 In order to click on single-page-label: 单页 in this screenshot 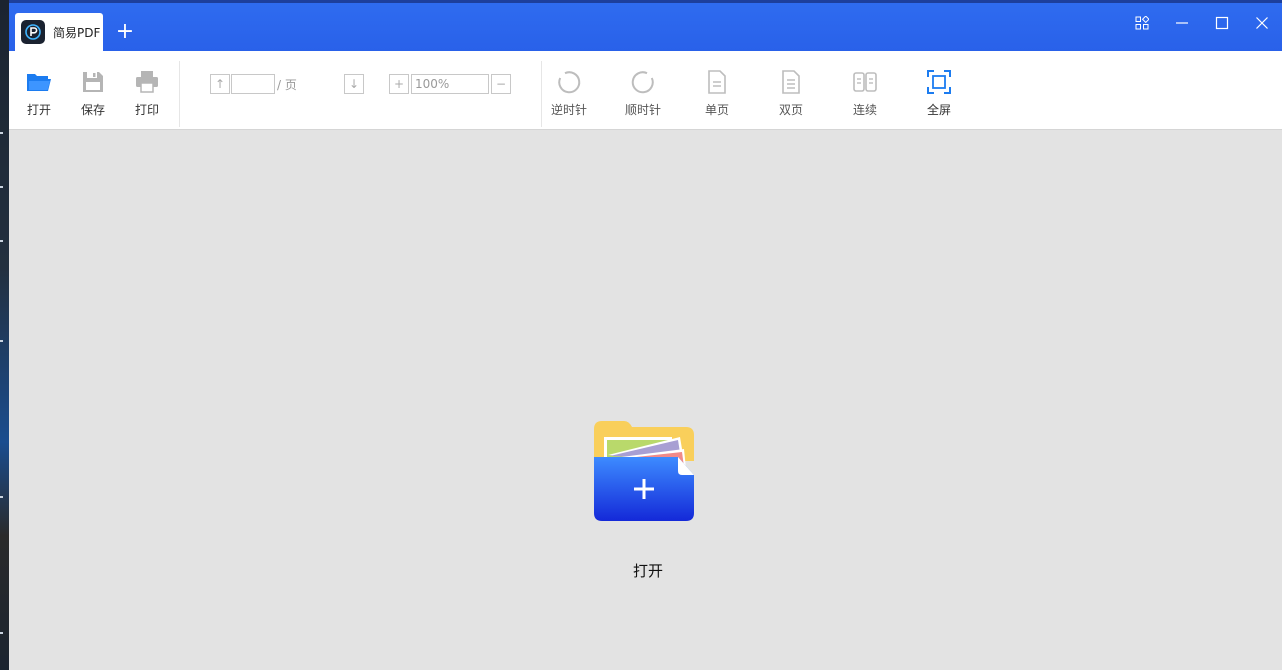, I will do `click(717, 109)`.